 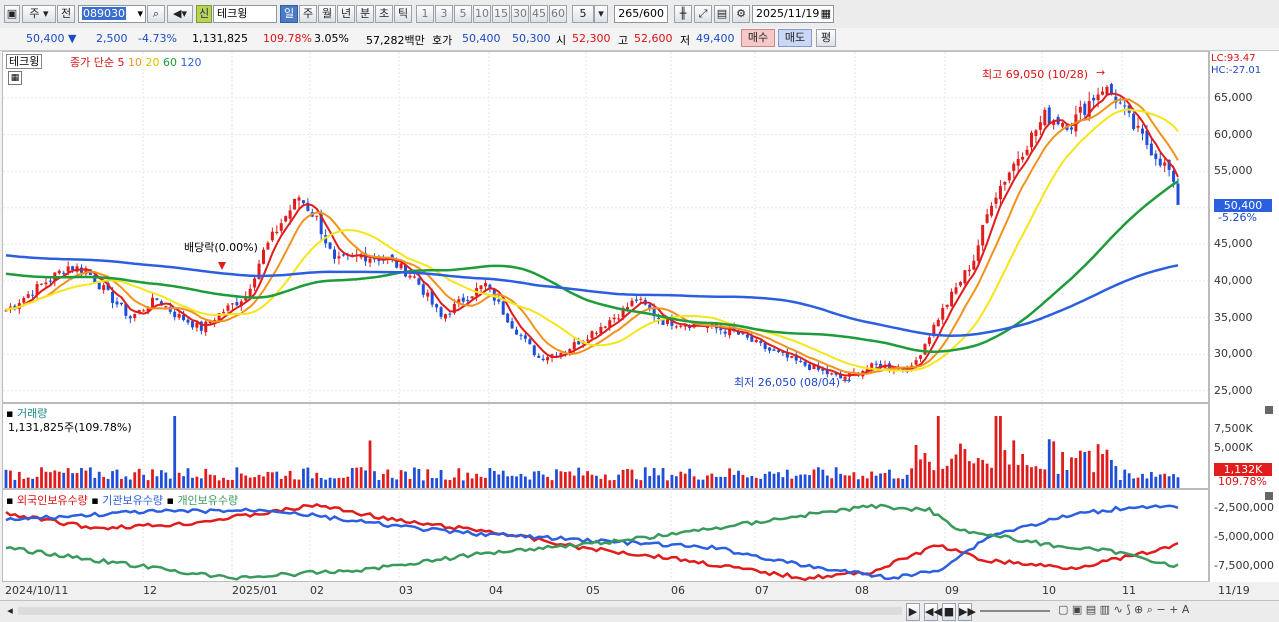 I want to click on high-arrow-icon: →, so click(x=1100, y=72).